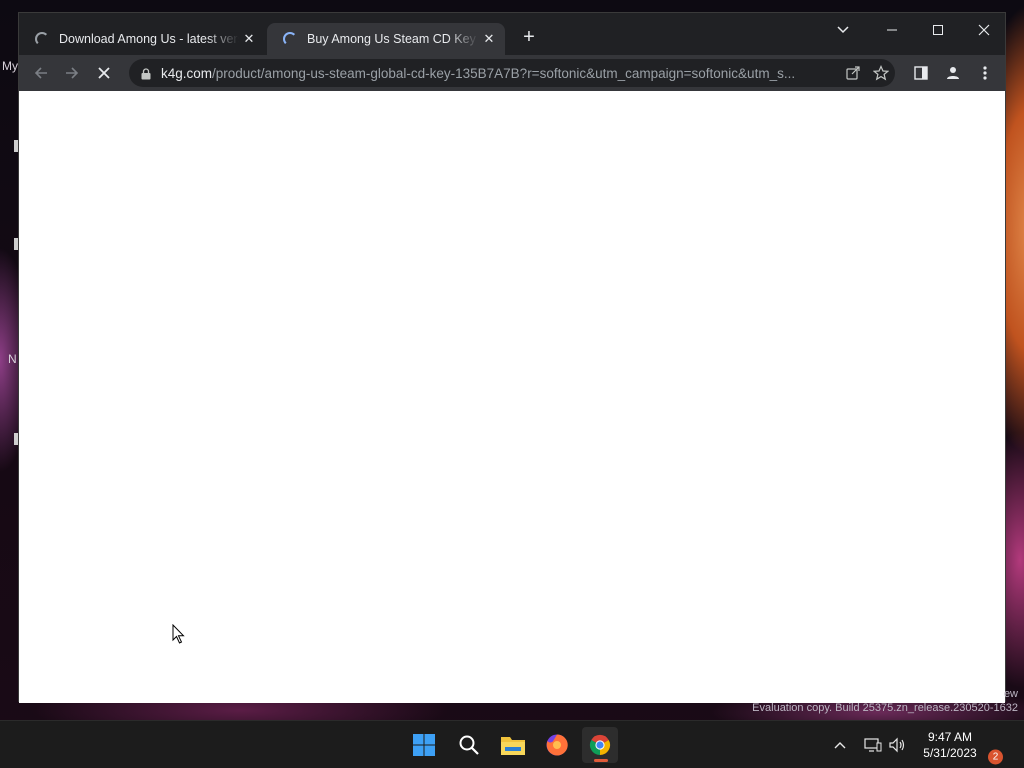  What do you see at coordinates (1010, 694) in the screenshot?
I see `watermark-text: ew` at bounding box center [1010, 694].